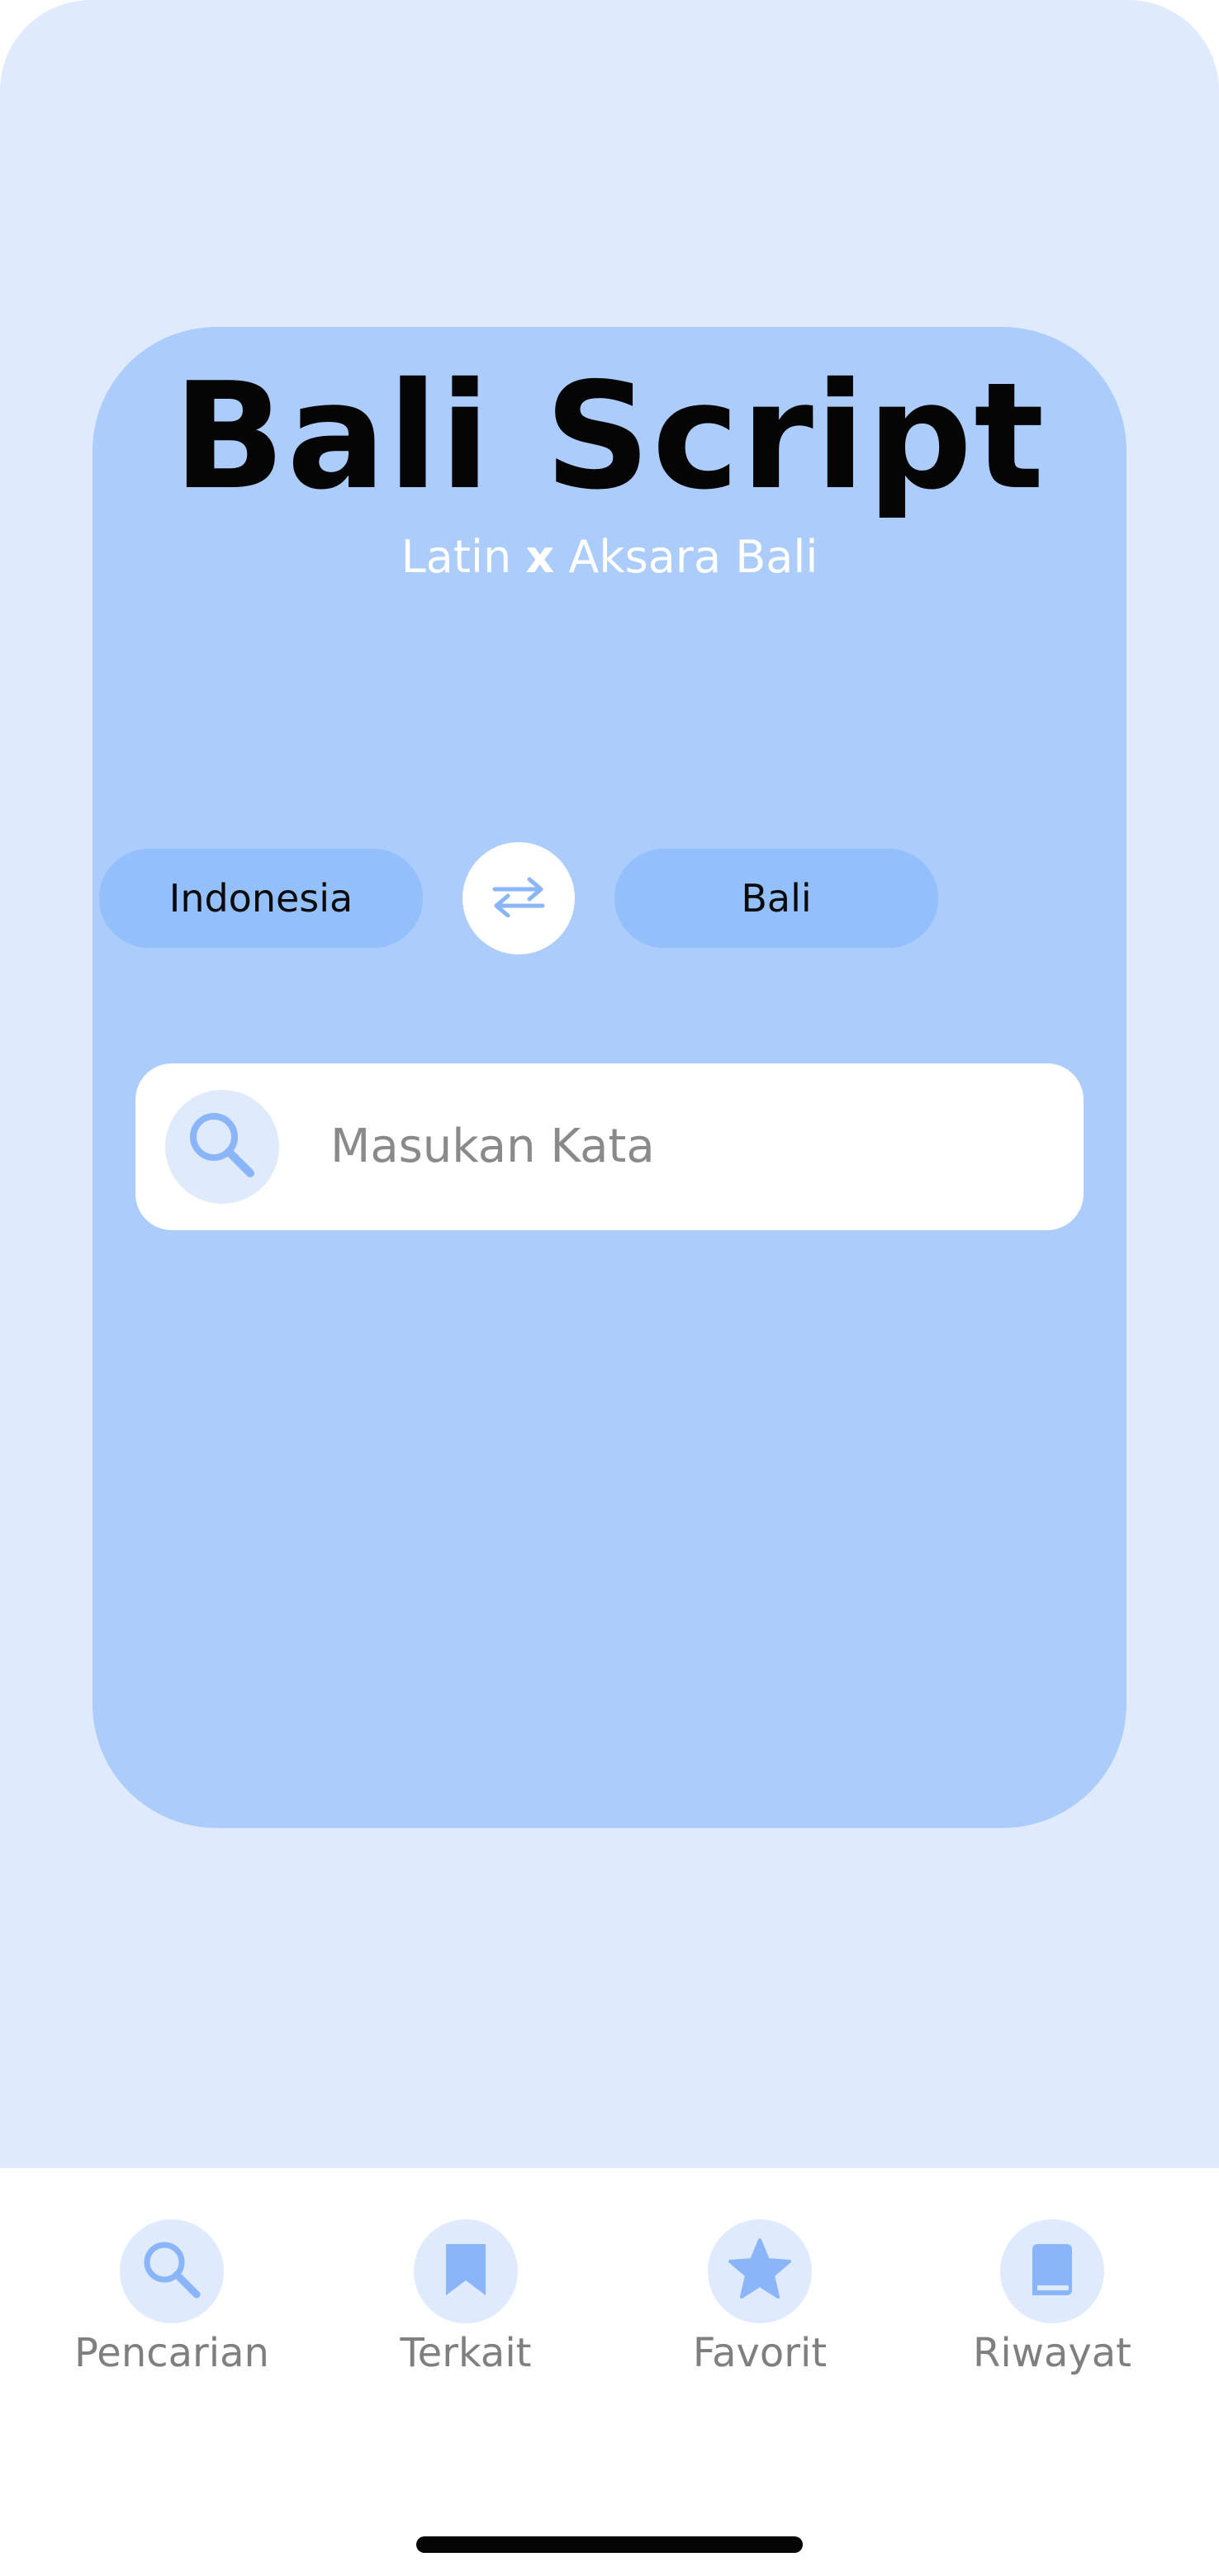  What do you see at coordinates (540, 557) in the screenshot?
I see `subtitle-separator: x` at bounding box center [540, 557].